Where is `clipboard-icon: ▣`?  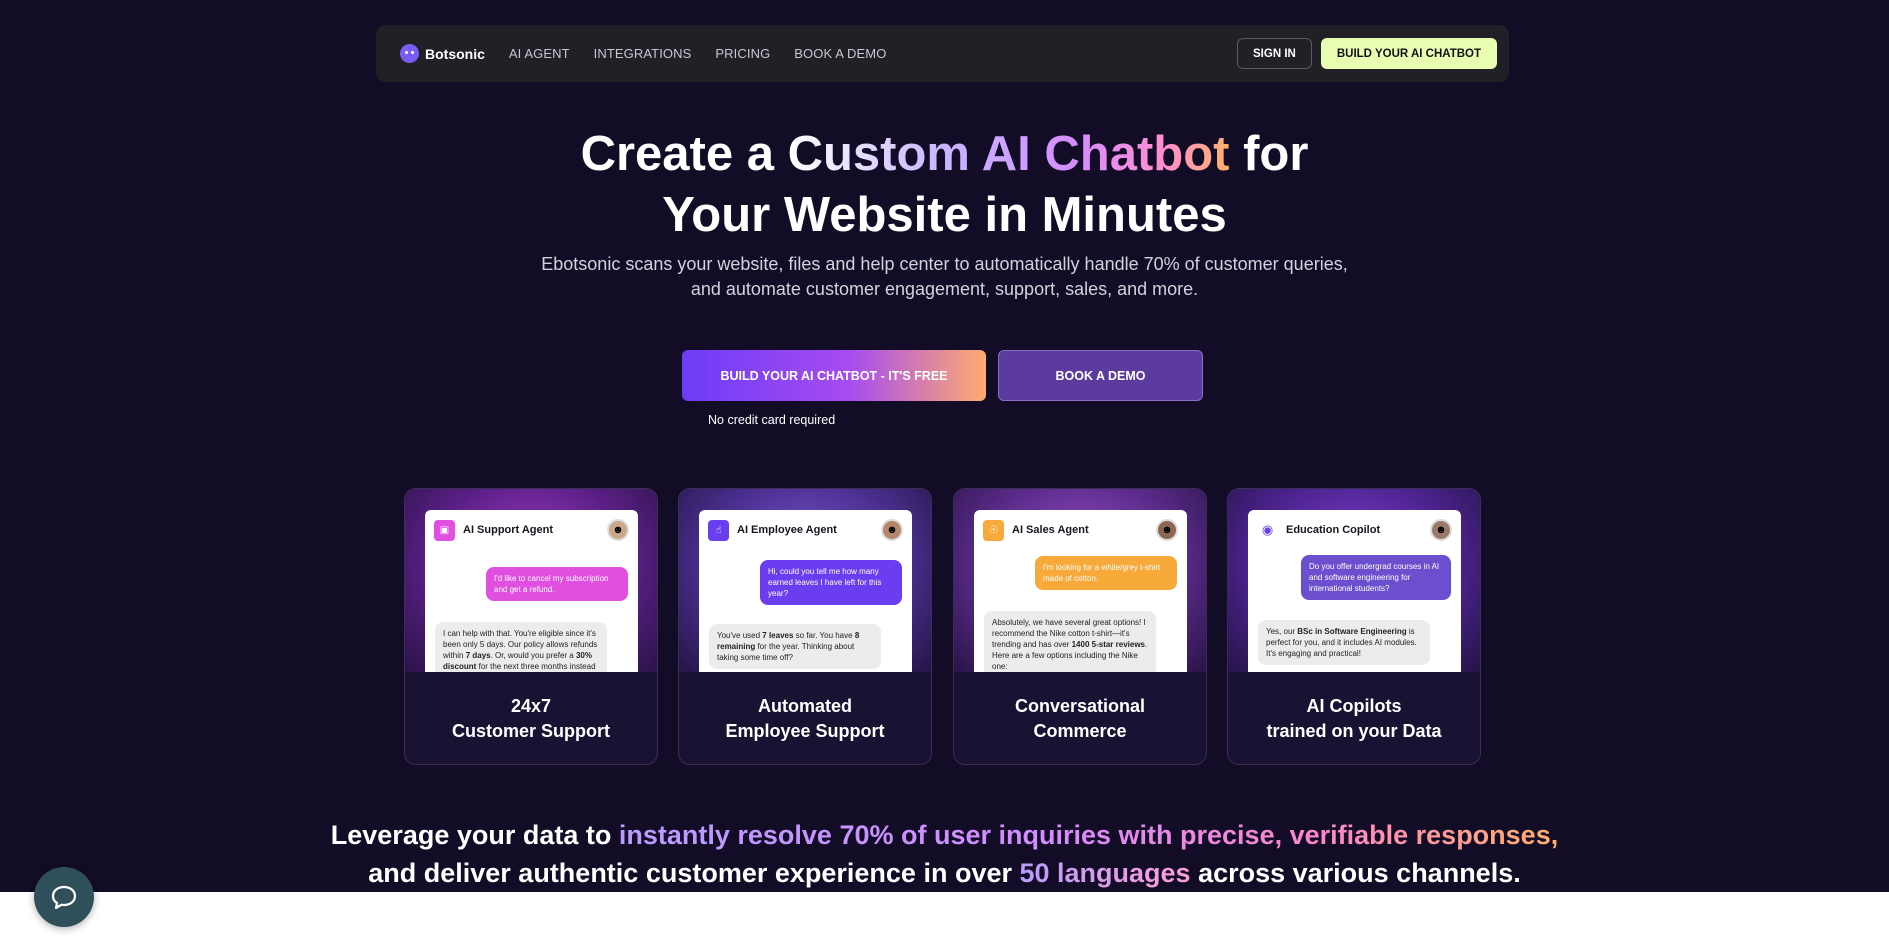
clipboard-icon: ▣ is located at coordinates (444, 530).